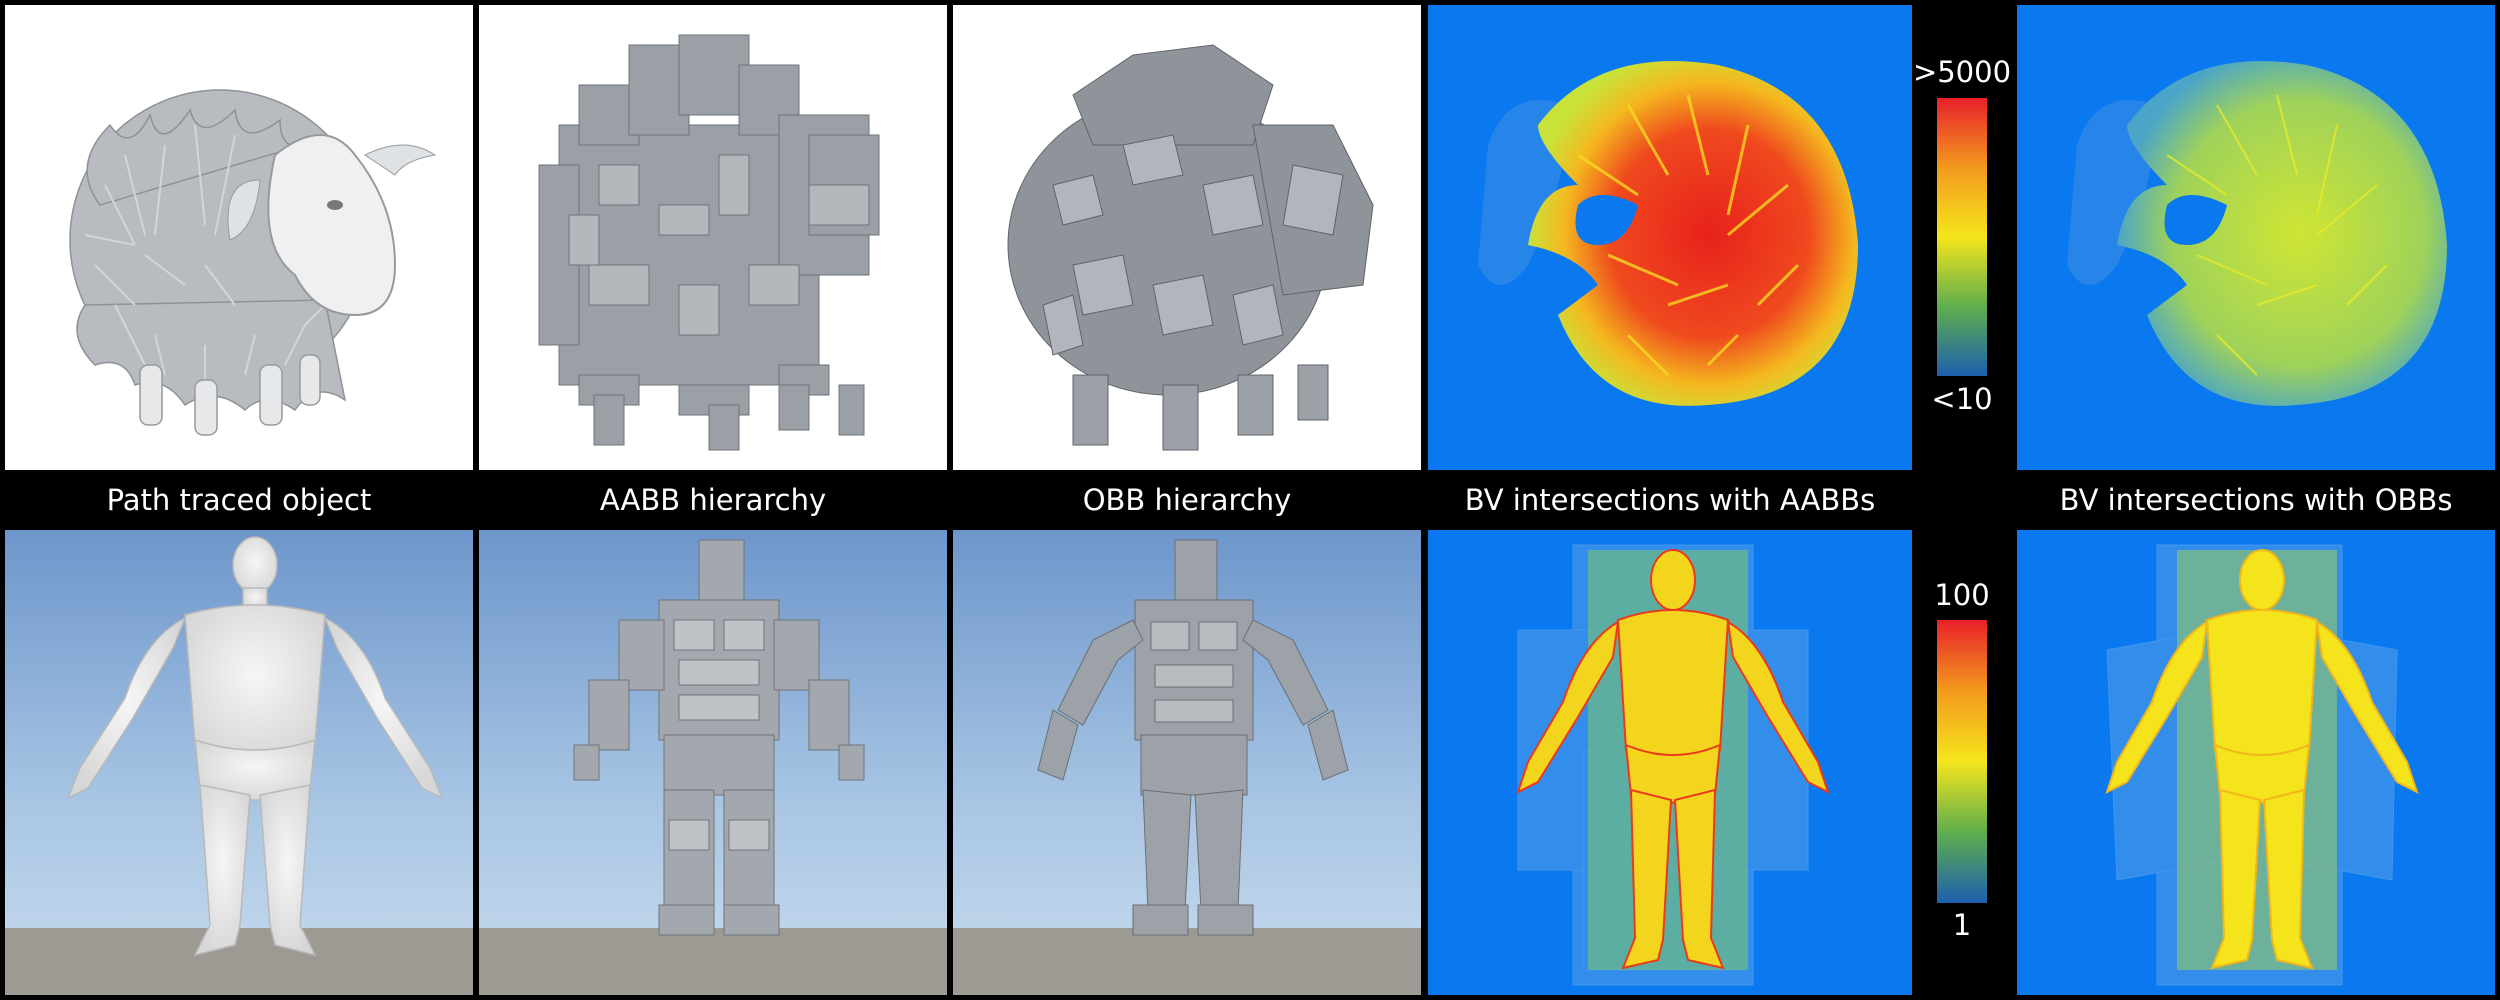 This screenshot has height=1000, width=2500. What do you see at coordinates (253, 262) in the screenshot?
I see `sheep-image` at bounding box center [253, 262].